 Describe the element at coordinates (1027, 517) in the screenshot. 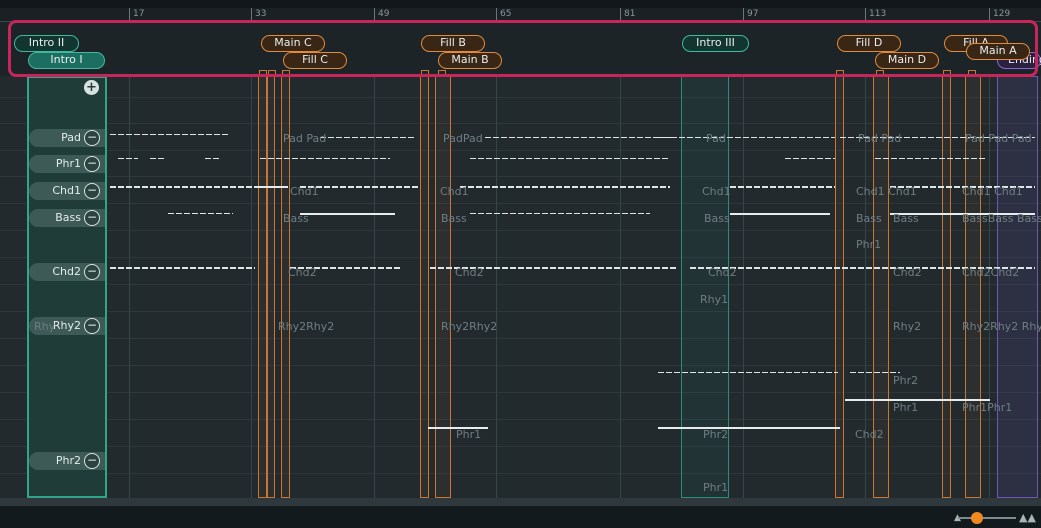

I see `mountain-large-icon: ▲▲` at that location.